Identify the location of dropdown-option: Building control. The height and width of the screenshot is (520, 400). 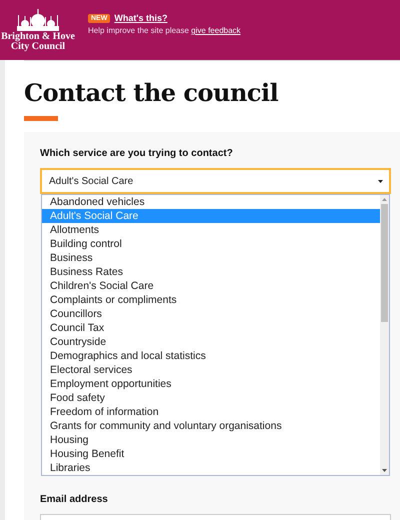
(211, 244).